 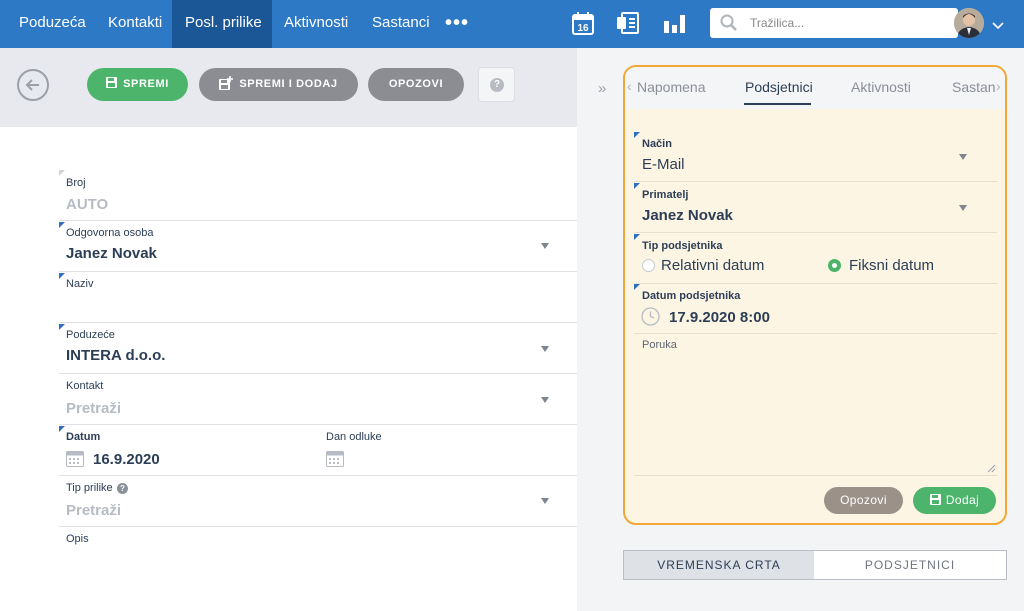 I want to click on field-tip-prilike: Tip prilike ? Pretraži, so click(x=318, y=501).